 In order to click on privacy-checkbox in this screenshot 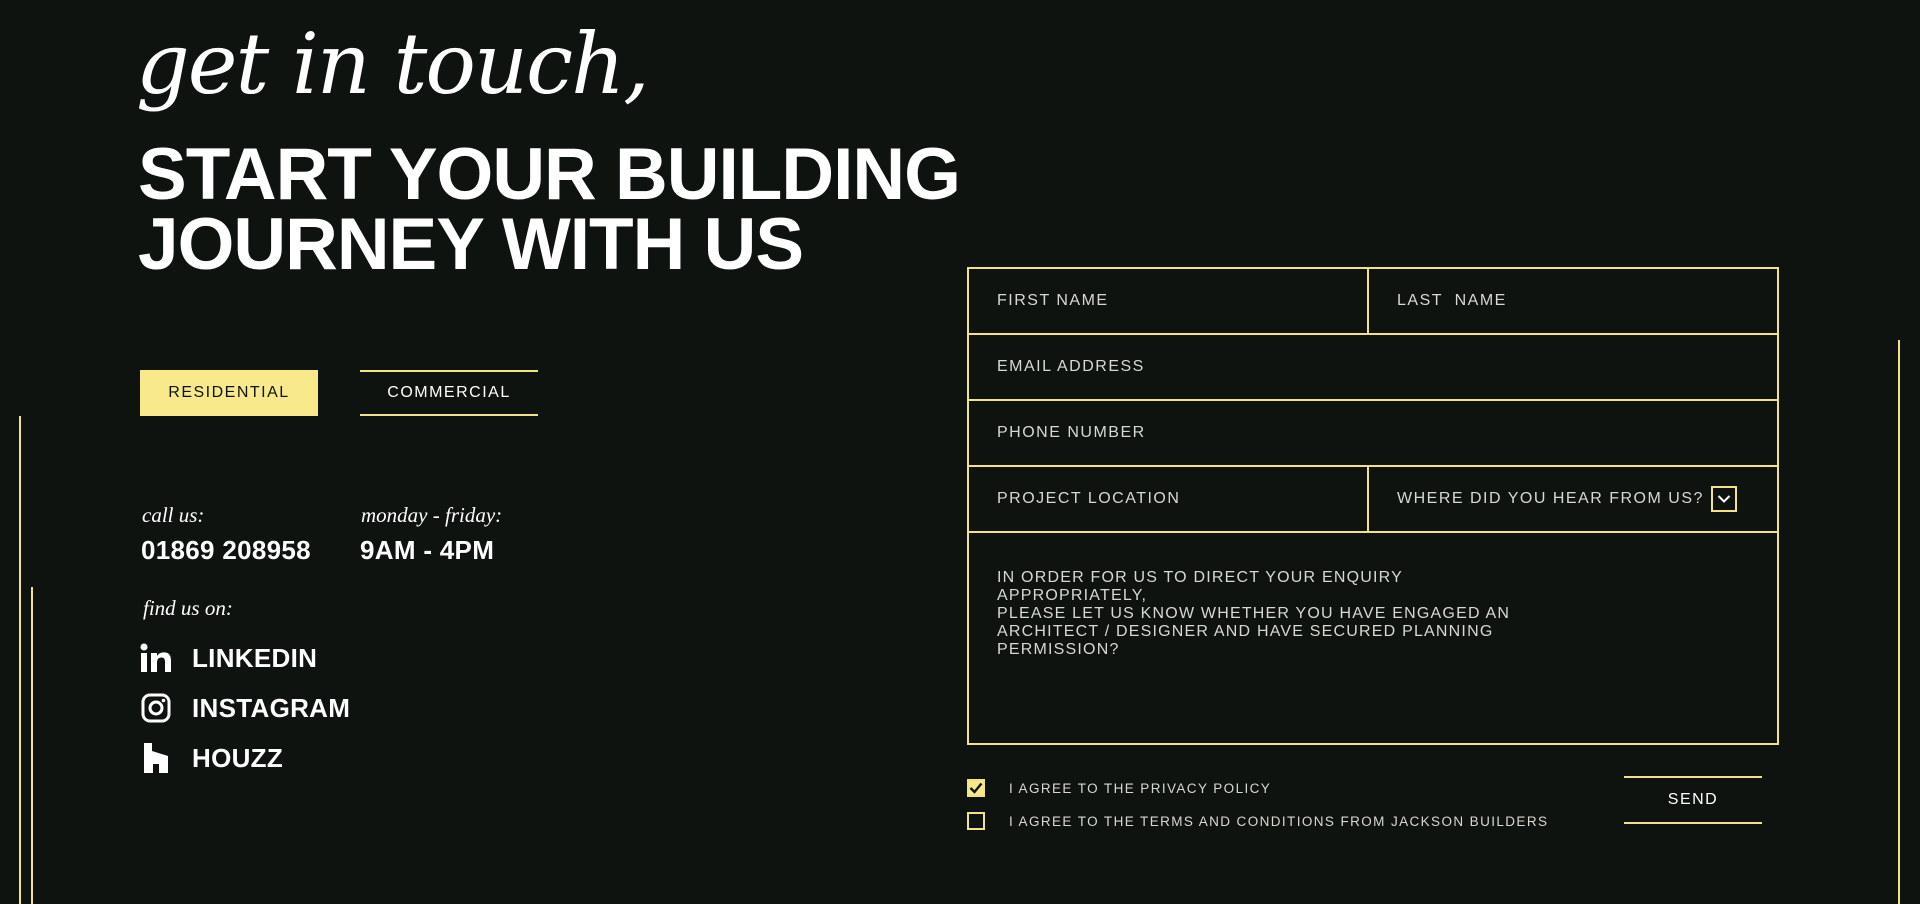, I will do `click(976, 788)`.